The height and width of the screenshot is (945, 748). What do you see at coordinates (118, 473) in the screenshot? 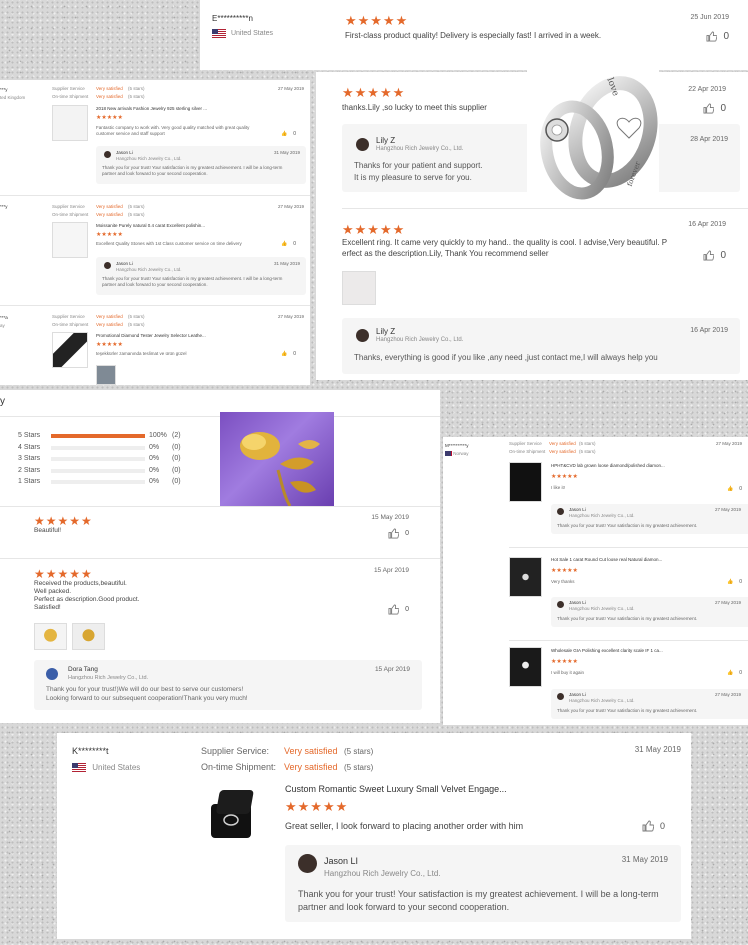
I see `rating-row: 2 Stars 0% (0)` at bounding box center [118, 473].